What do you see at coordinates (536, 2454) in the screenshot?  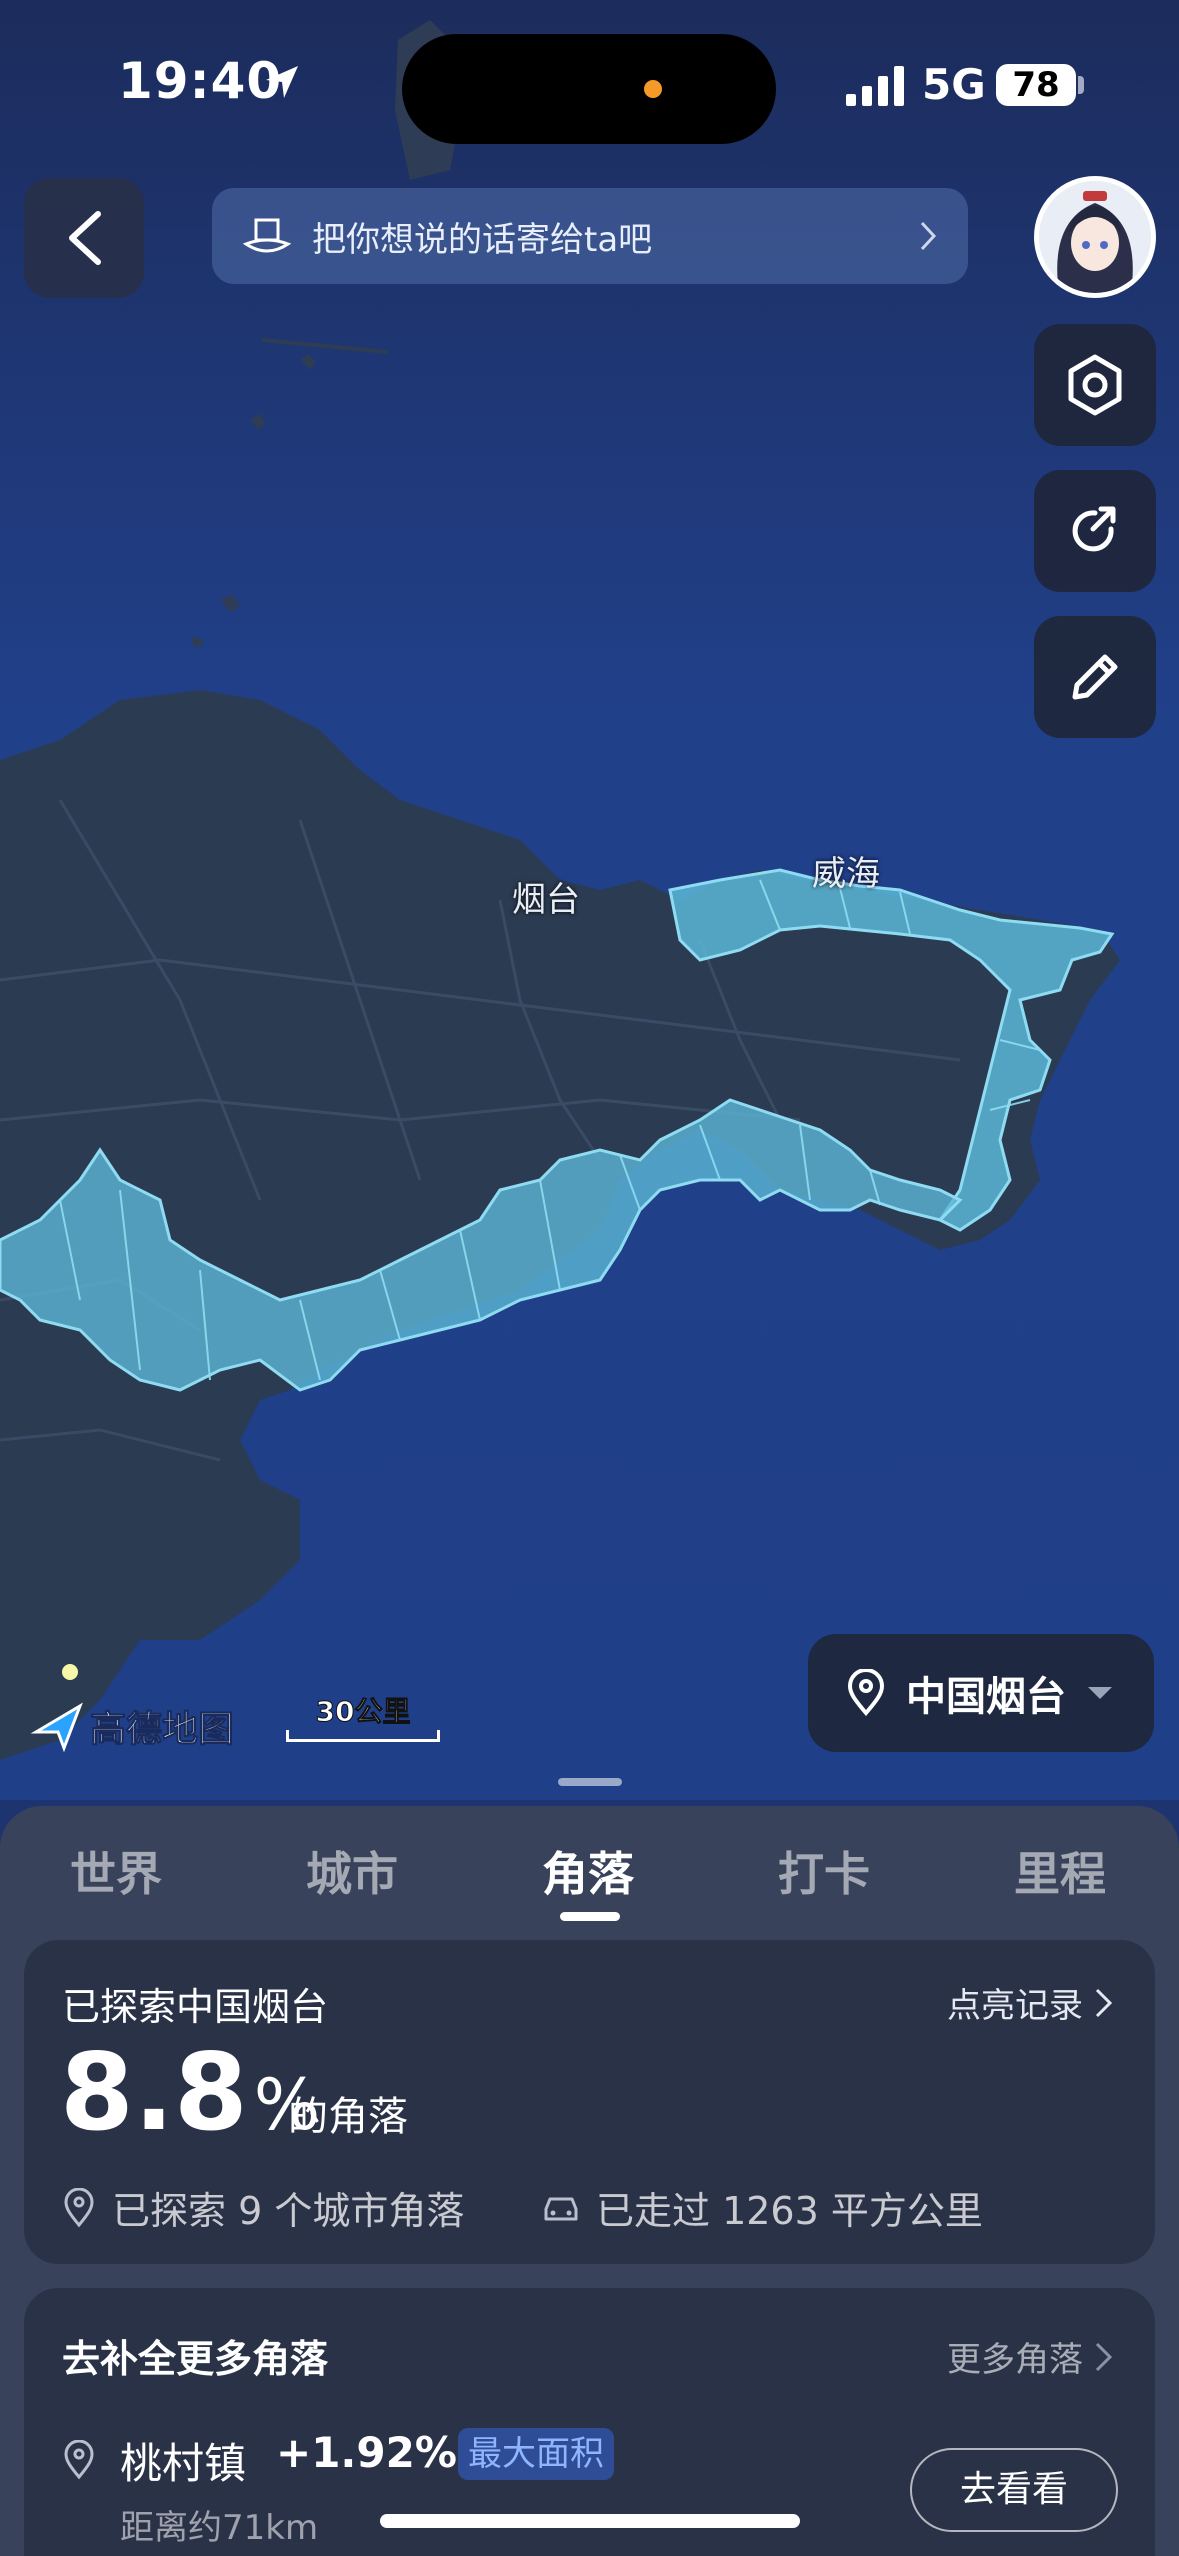 I see `corner-badge: 最大面积` at bounding box center [536, 2454].